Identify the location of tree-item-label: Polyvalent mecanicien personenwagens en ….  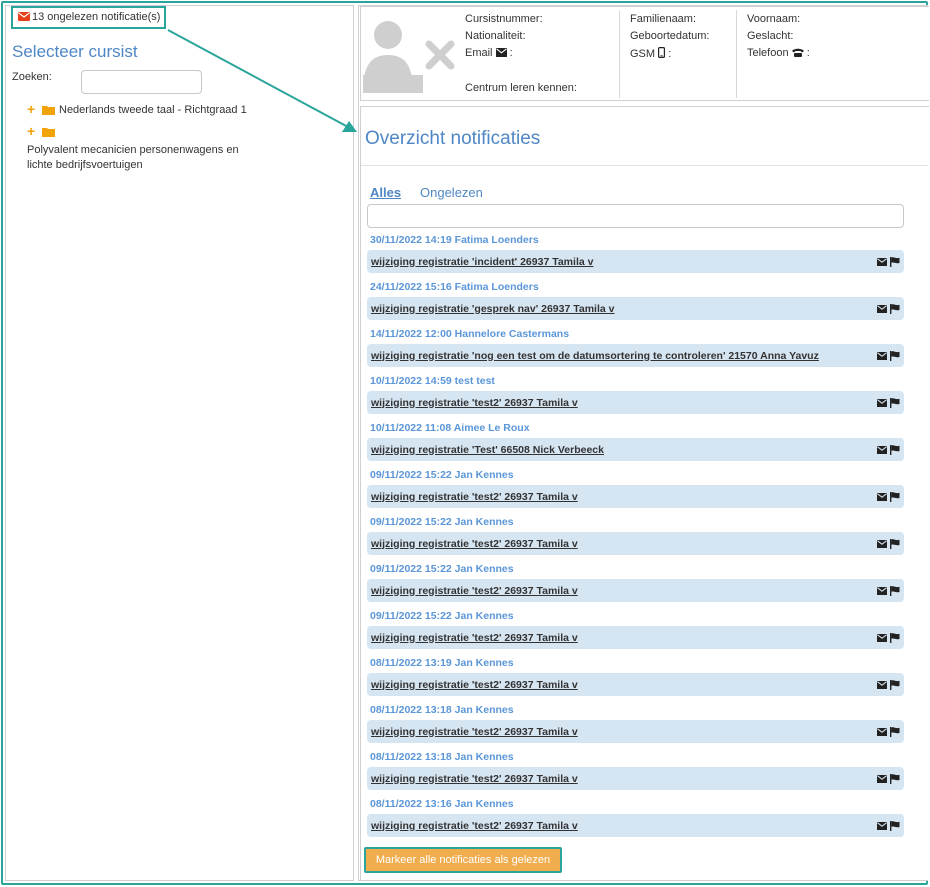
(133, 157).